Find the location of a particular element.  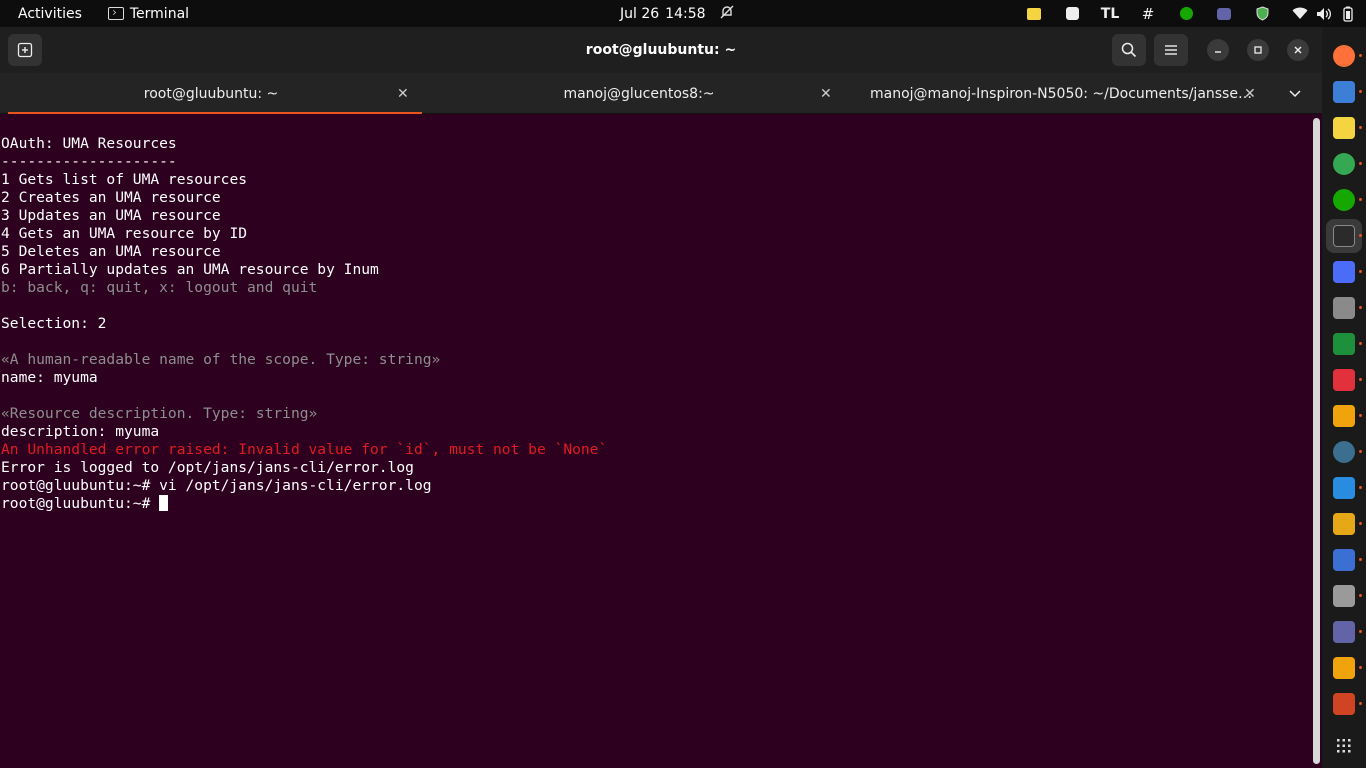

terminal-line: 2 Creates an UMA resource is located at coordinates (111, 197).